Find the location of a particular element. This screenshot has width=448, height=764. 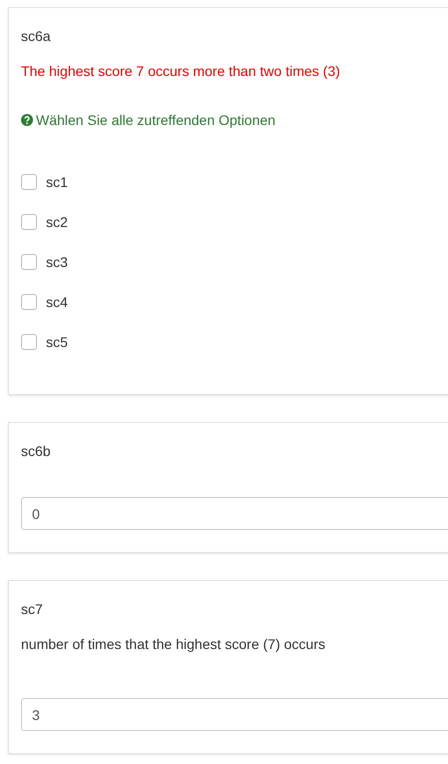

question-title: sc7 is located at coordinates (32, 609).